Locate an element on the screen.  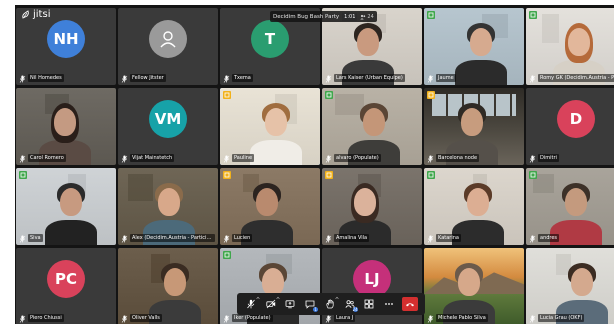
participant-namebar: Txema is located at coordinates (270, 77).